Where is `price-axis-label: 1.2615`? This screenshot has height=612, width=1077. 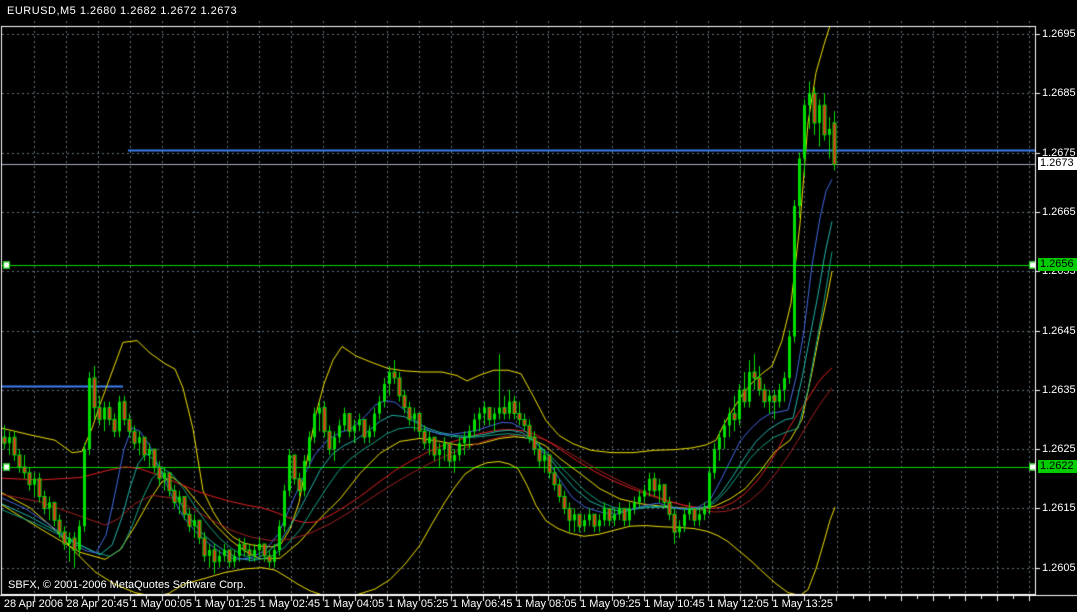
price-axis-label: 1.2615 is located at coordinates (1059, 508).